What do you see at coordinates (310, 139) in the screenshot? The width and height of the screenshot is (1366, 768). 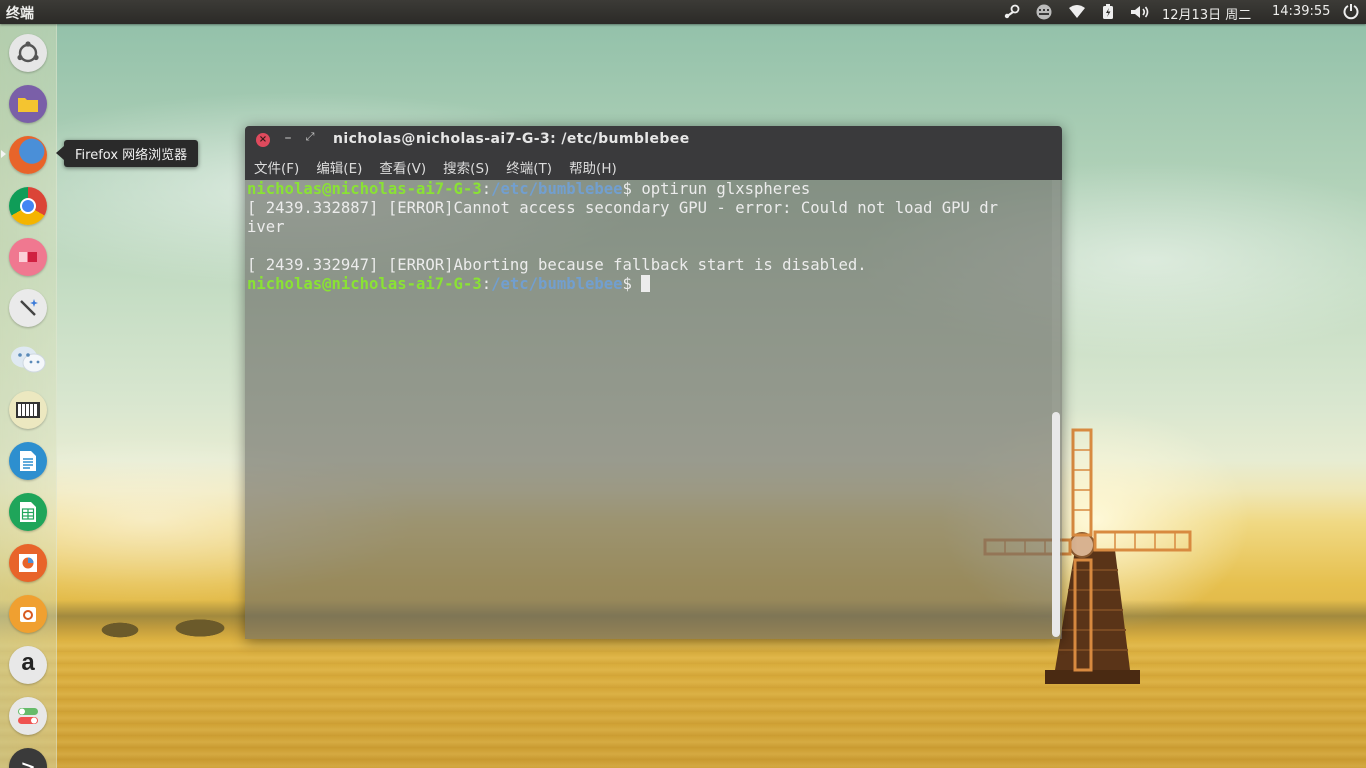 I see `maximize-button: ⤢` at bounding box center [310, 139].